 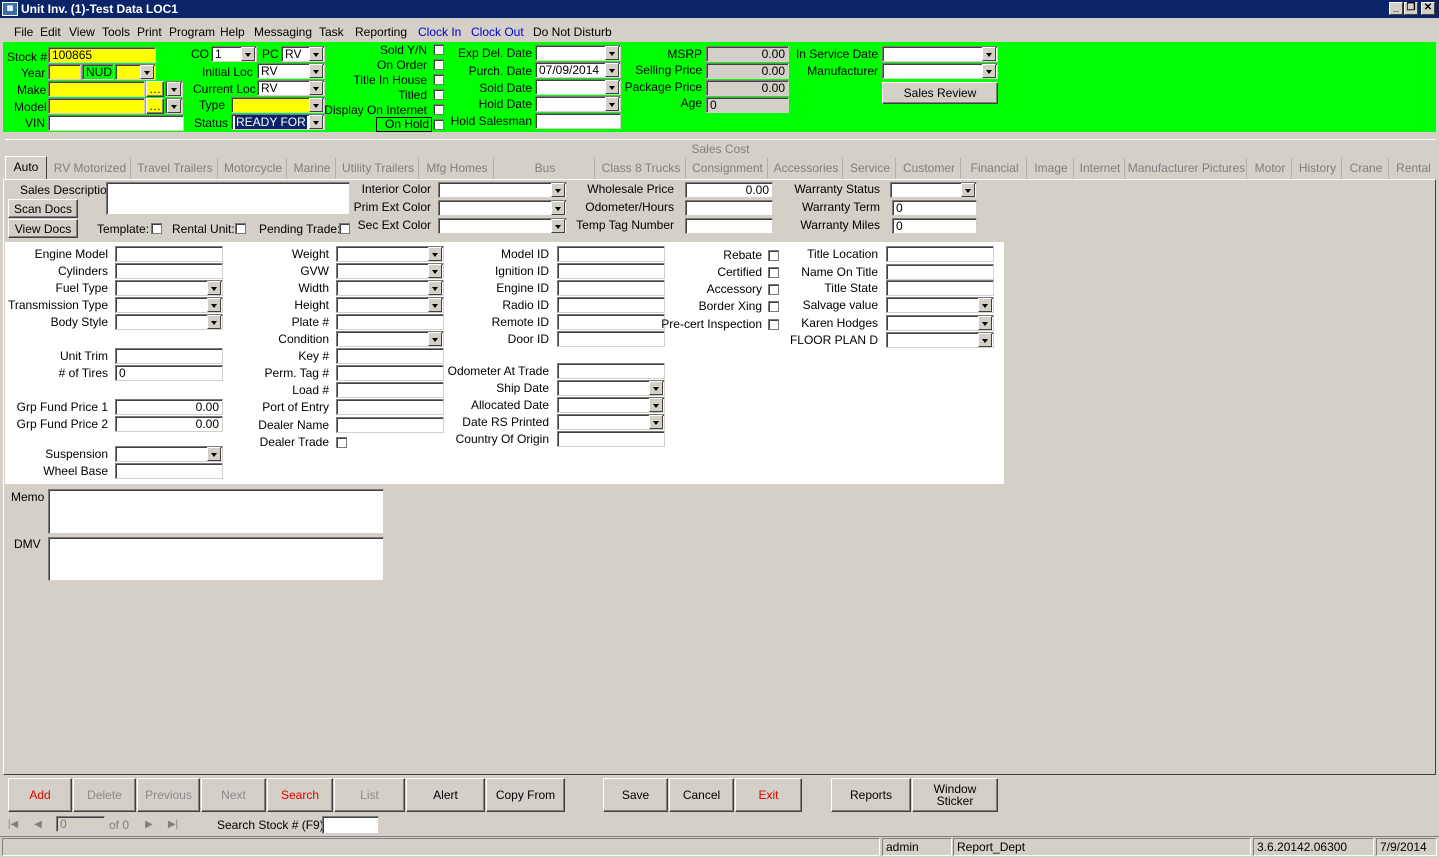 What do you see at coordinates (955, 795) in the screenshot?
I see `window-sticker-button: Window Sticker` at bounding box center [955, 795].